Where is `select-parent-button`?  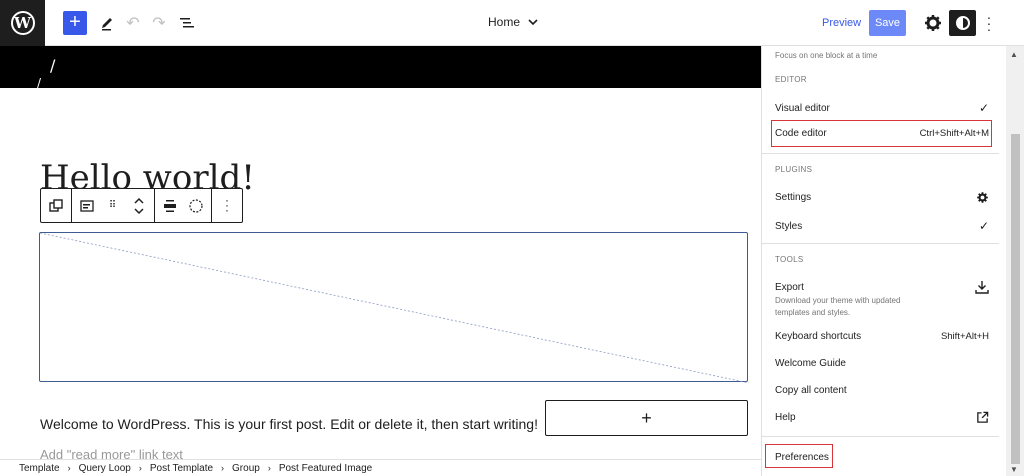
select-parent-button is located at coordinates (56, 206).